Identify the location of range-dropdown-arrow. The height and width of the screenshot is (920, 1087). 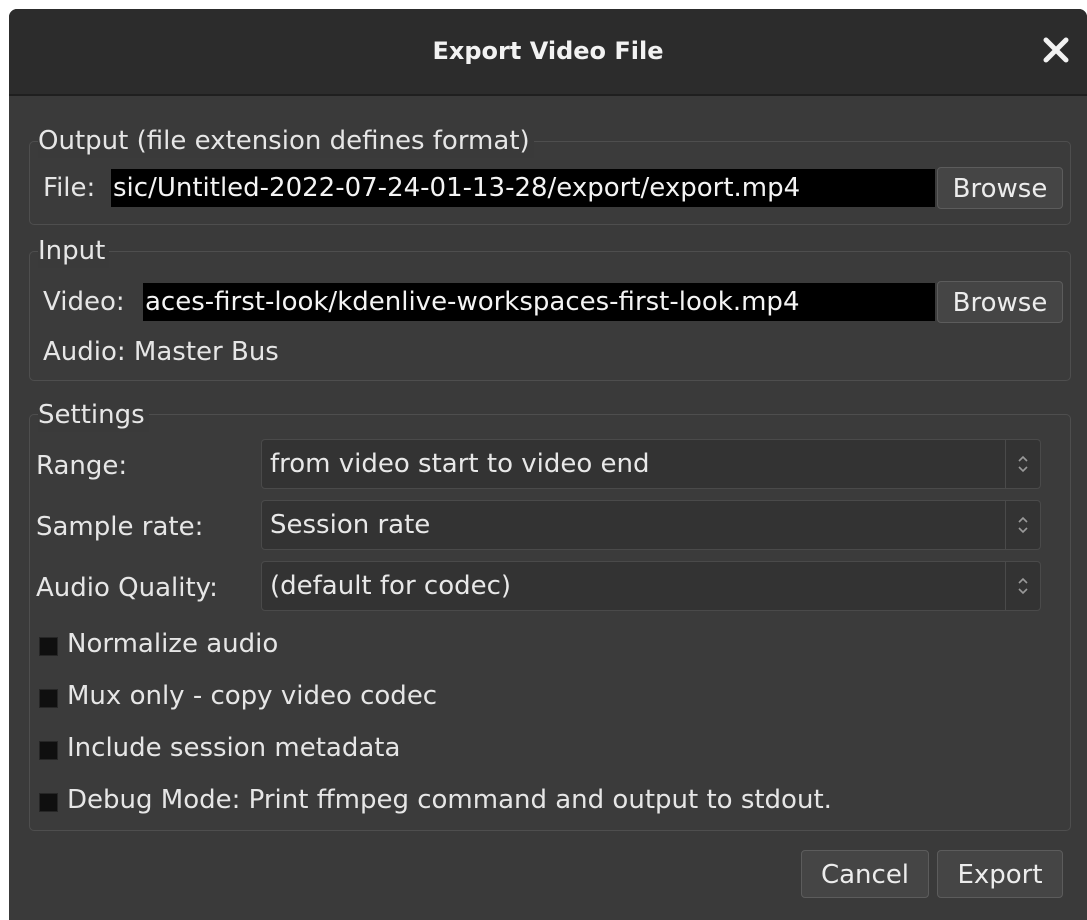
(1022, 464).